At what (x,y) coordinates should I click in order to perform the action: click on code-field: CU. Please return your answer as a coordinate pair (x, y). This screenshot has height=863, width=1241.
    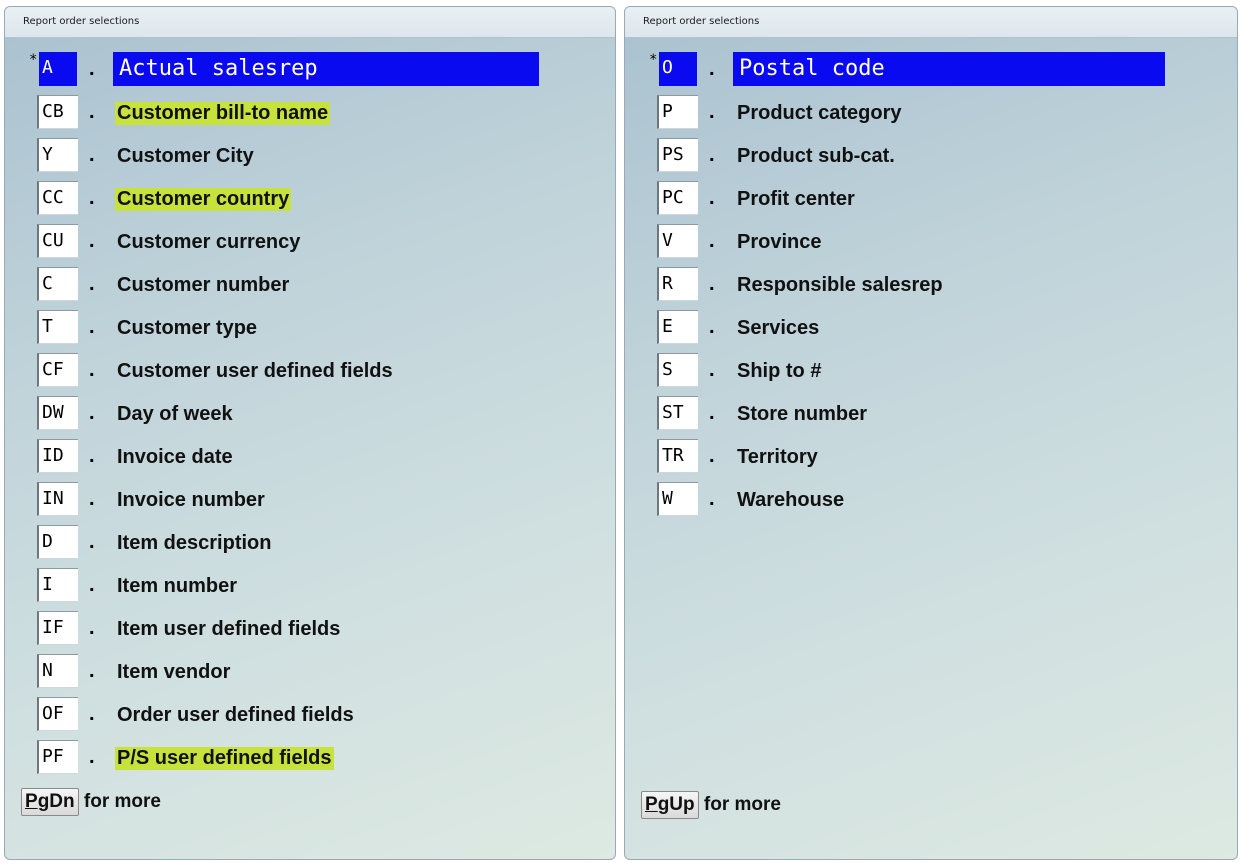
    Looking at the image, I should click on (57, 241).